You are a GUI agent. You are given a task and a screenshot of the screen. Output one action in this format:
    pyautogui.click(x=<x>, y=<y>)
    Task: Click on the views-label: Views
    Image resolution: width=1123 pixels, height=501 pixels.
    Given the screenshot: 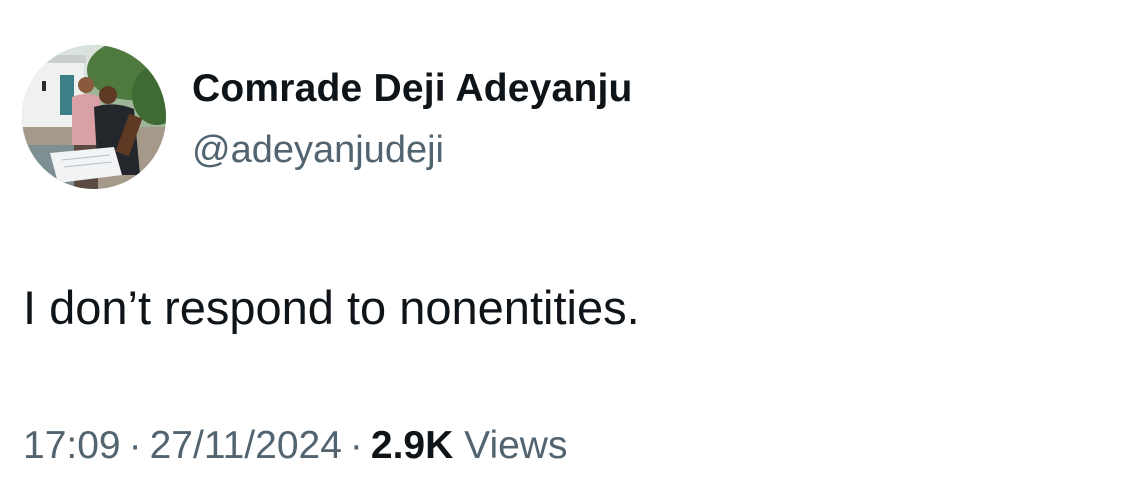 What is the action you would take?
    pyautogui.click(x=515, y=445)
    